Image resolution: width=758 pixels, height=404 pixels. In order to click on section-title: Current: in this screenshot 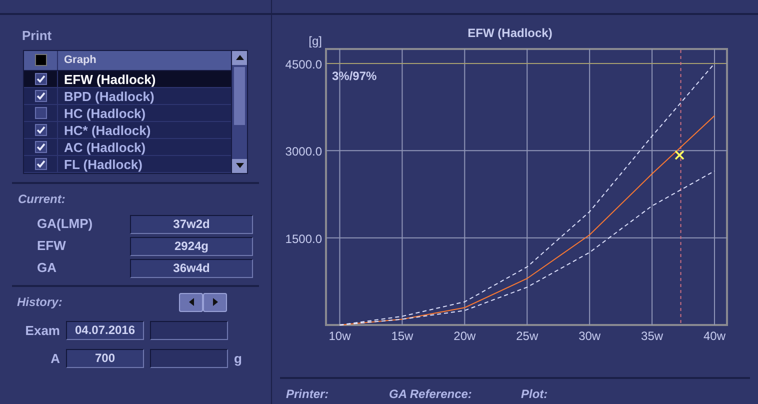, I will do `click(42, 199)`.